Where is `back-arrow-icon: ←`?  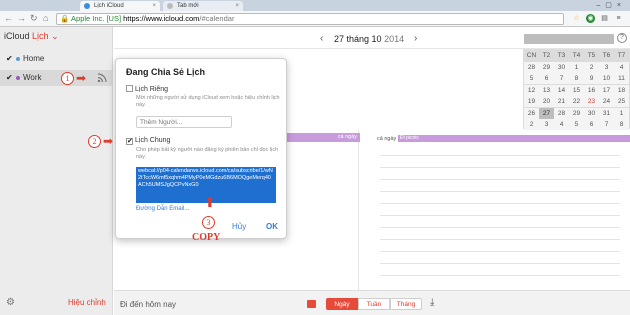
back-arrow-icon: ← is located at coordinates (8, 18).